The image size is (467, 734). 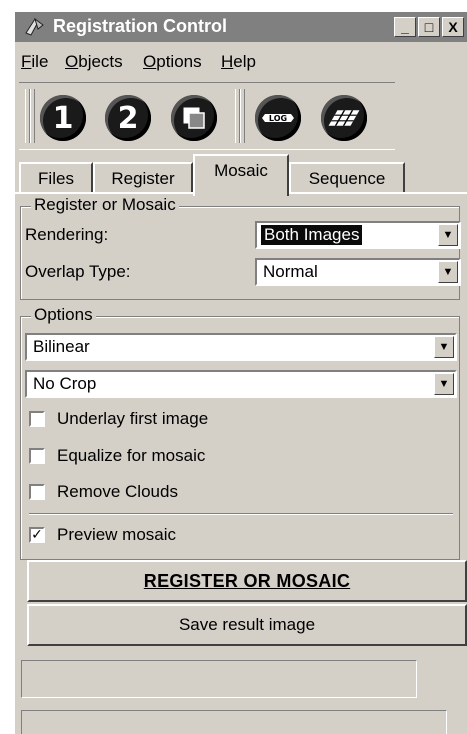 I want to click on title-bar: Registration Control _ □ X, so click(x=241, y=27).